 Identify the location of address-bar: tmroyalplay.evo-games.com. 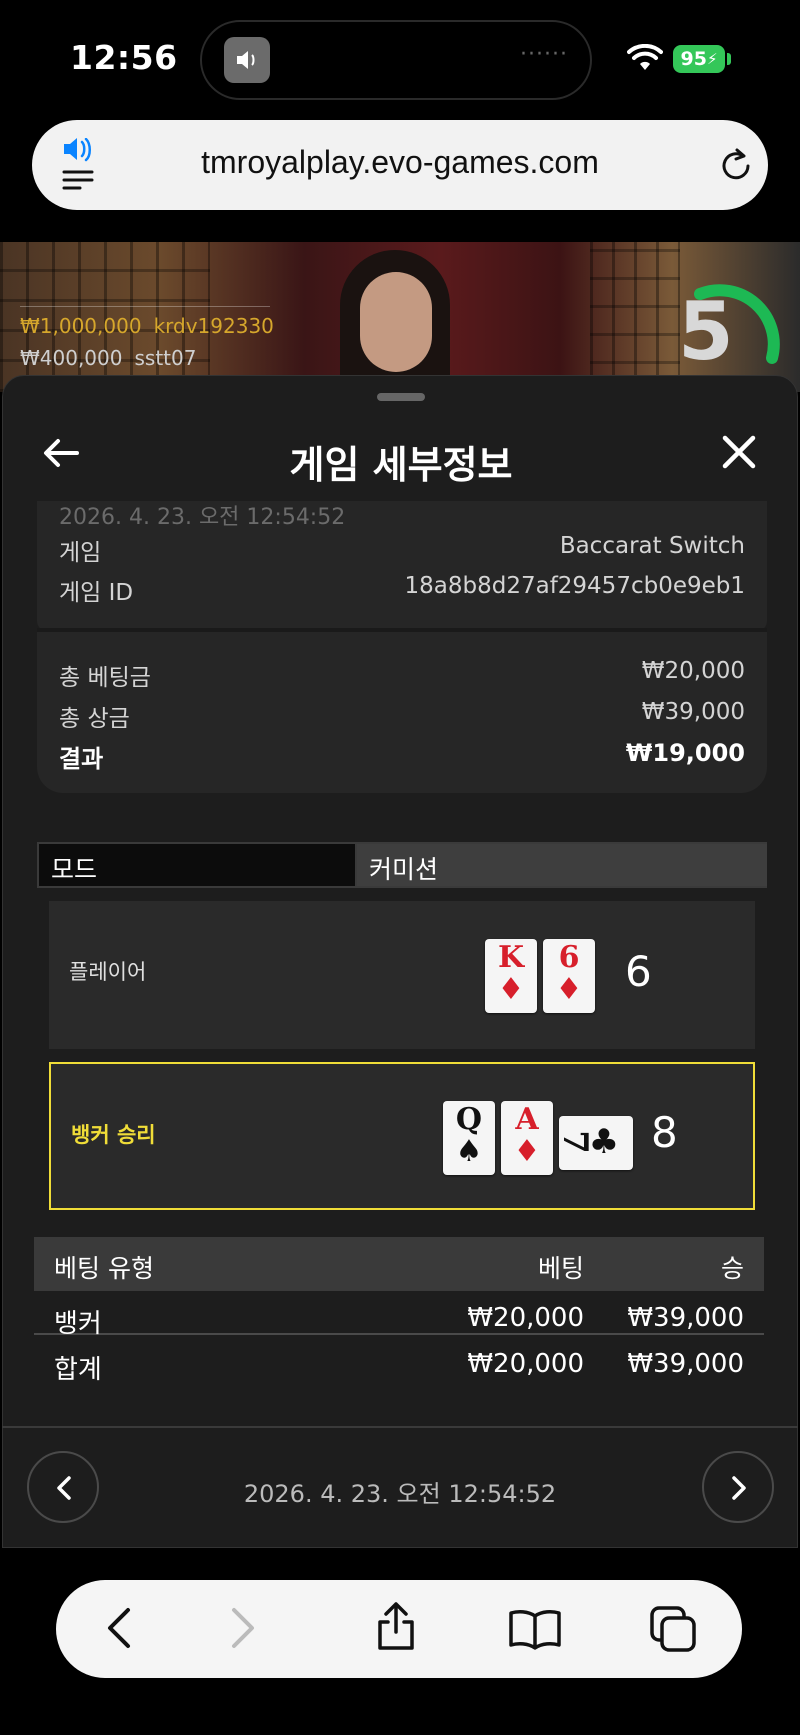
(400, 165).